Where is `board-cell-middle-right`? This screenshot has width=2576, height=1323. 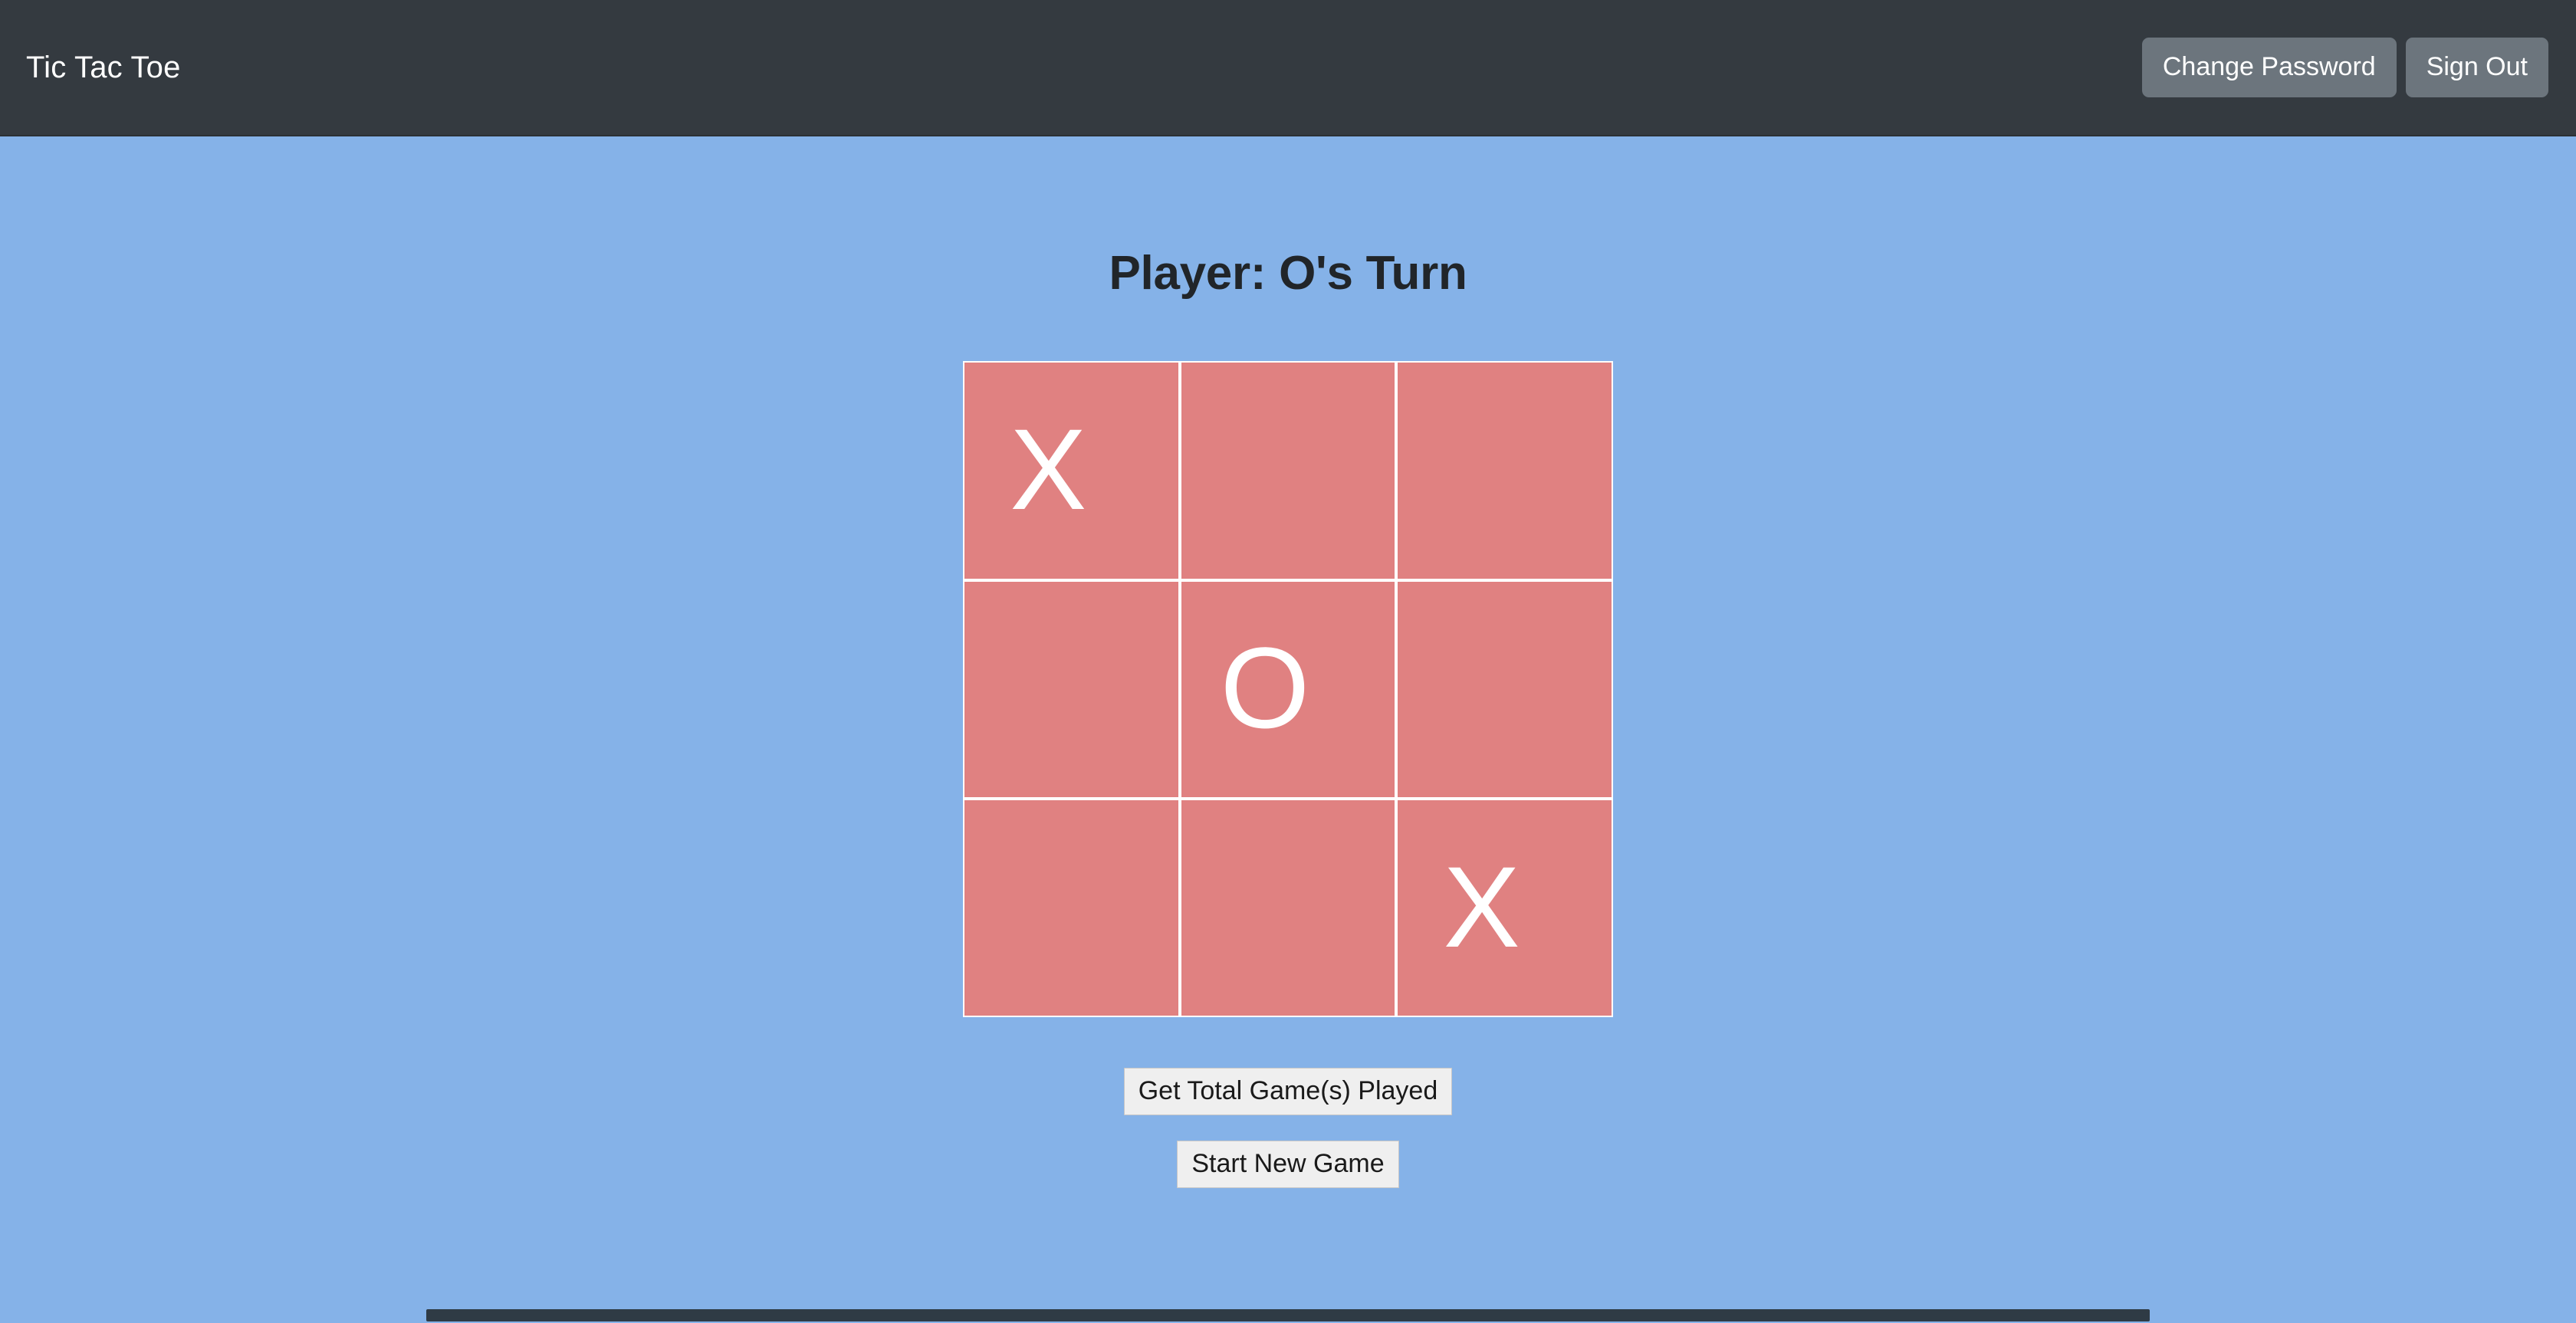
board-cell-middle-right is located at coordinates (1505, 689).